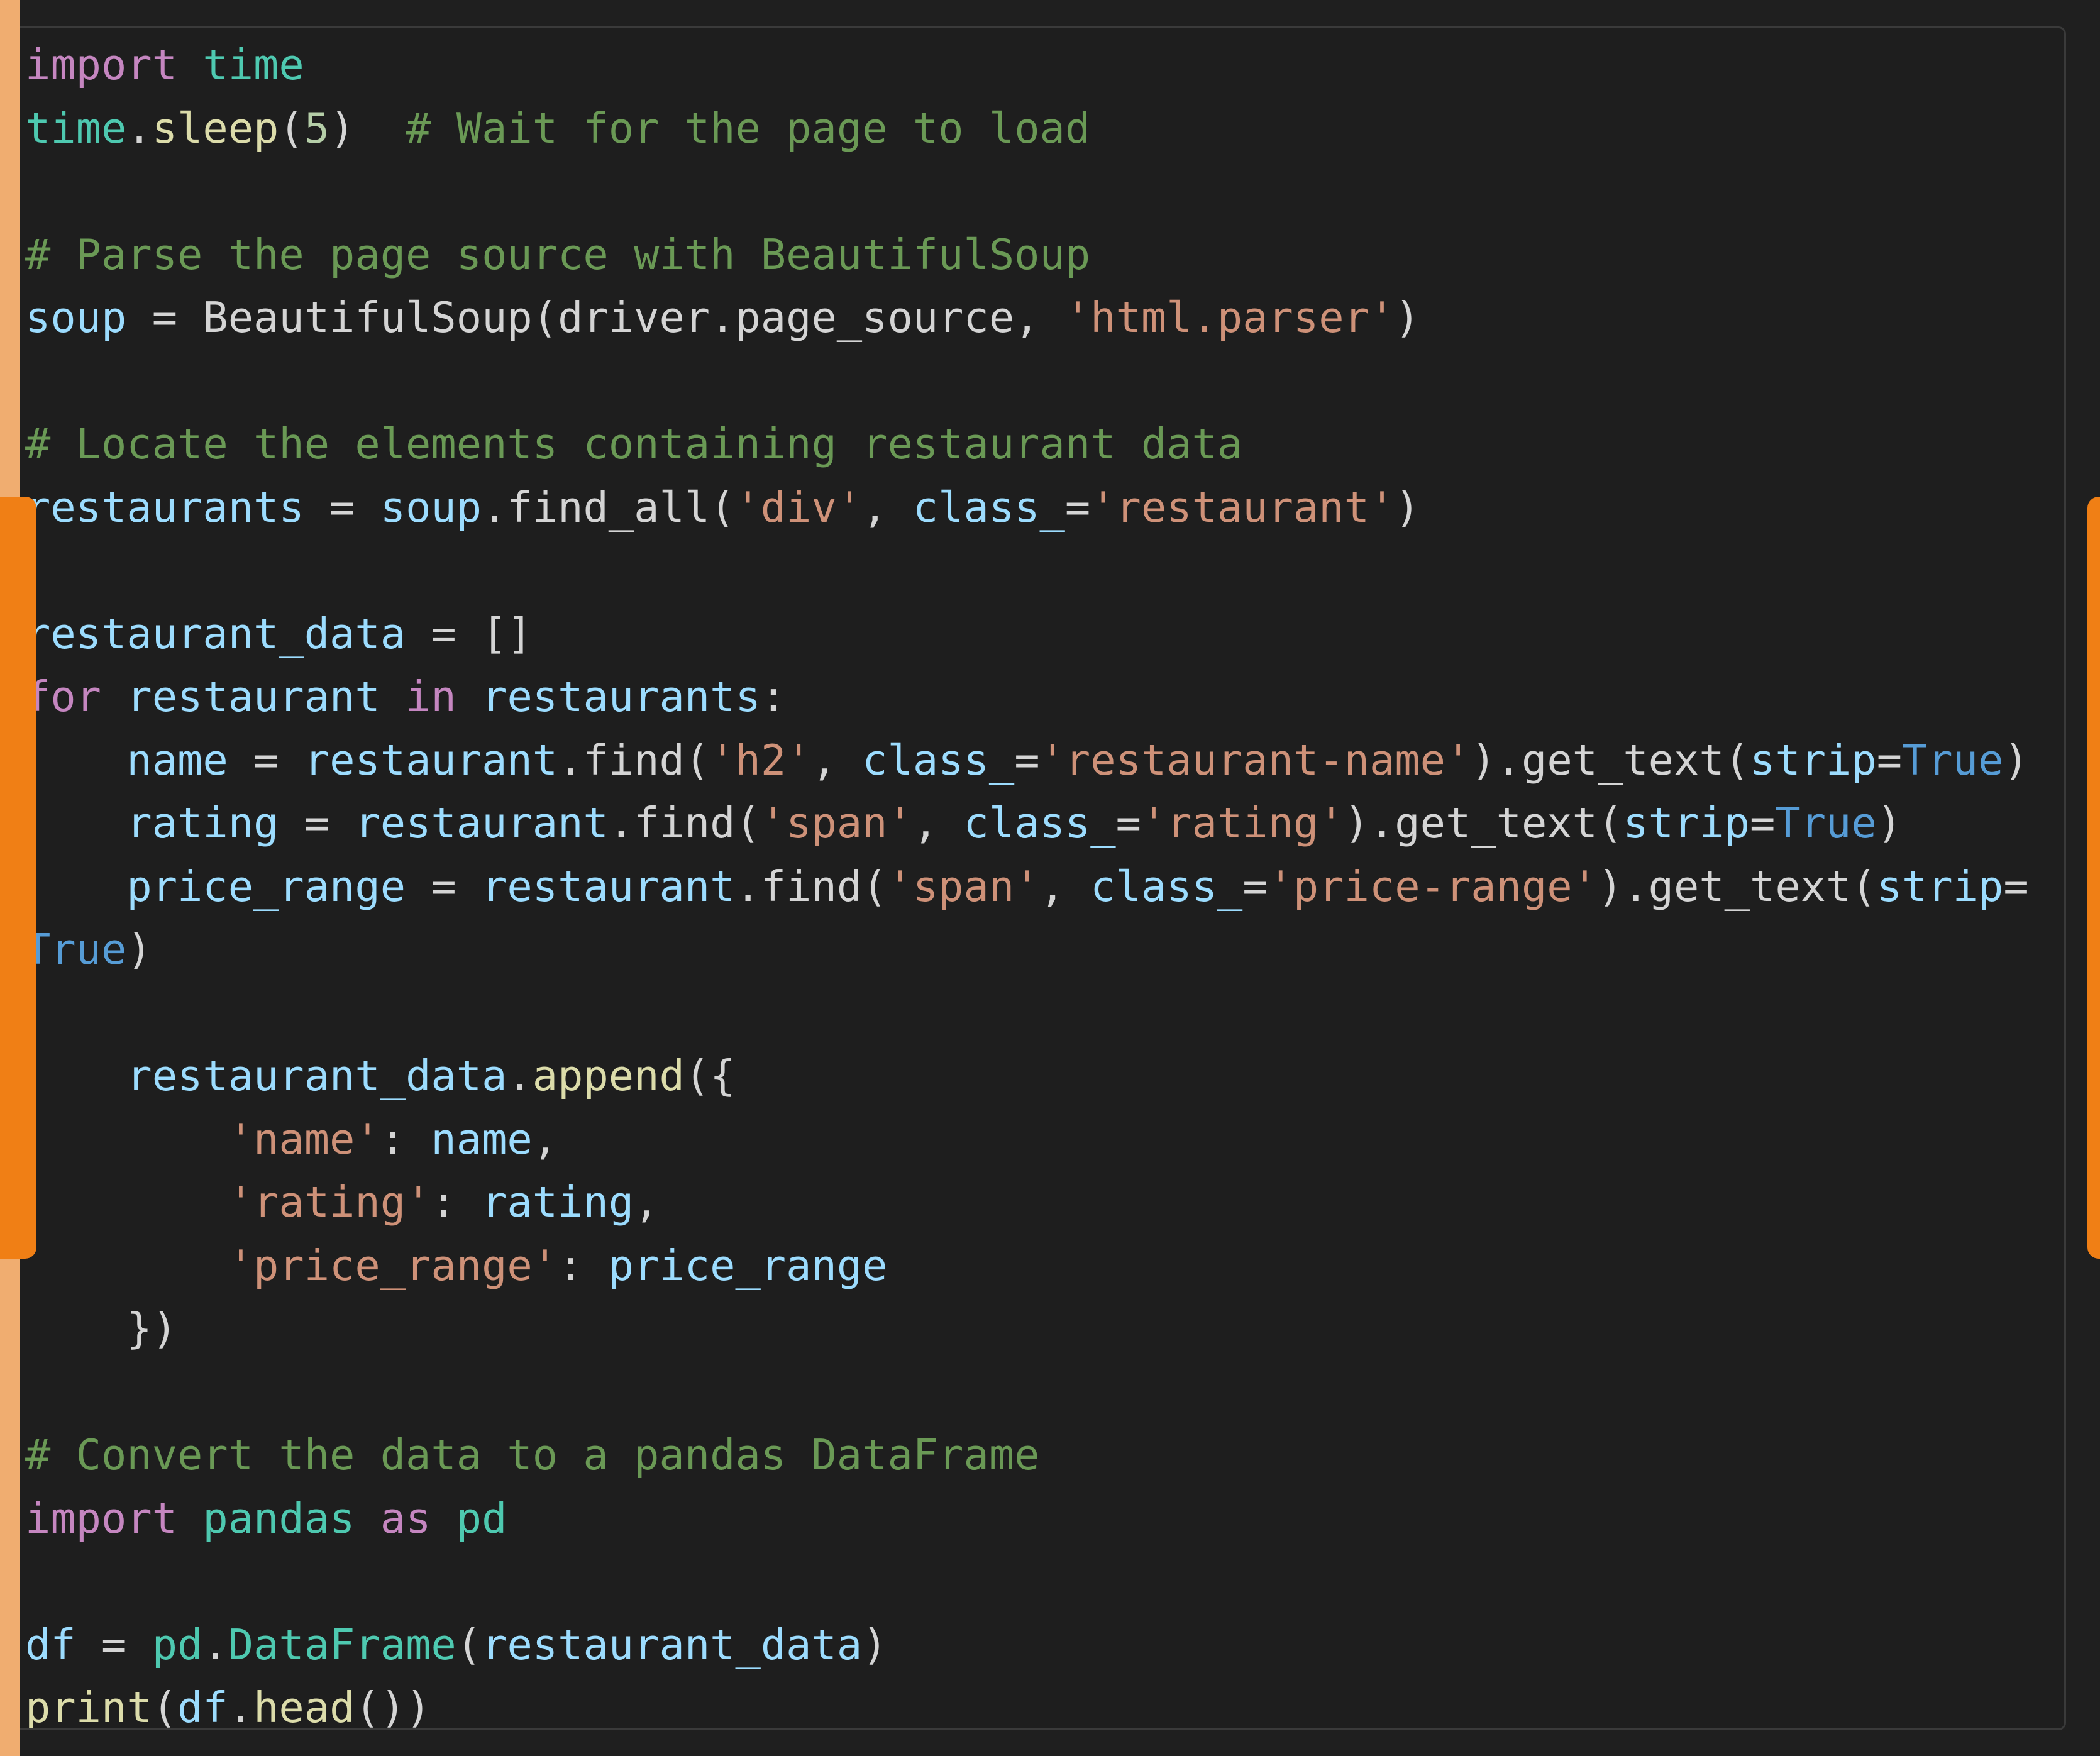 The height and width of the screenshot is (1756, 2100). I want to click on code-token: import, so click(101, 1518).